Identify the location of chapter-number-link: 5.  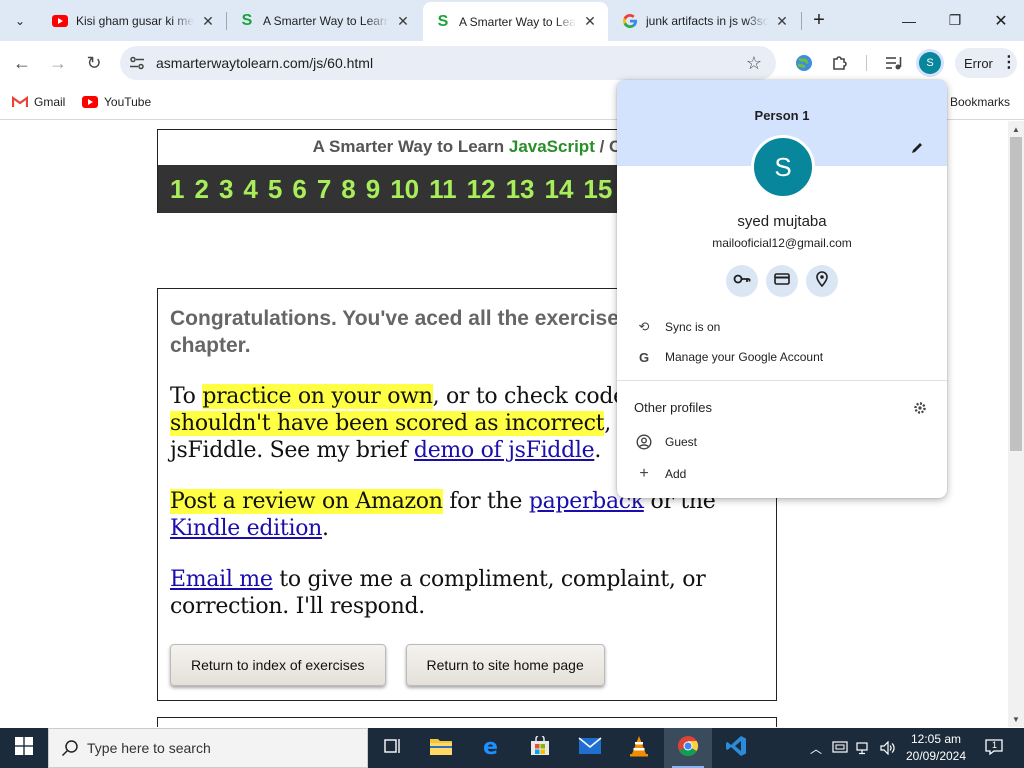
(275, 189).